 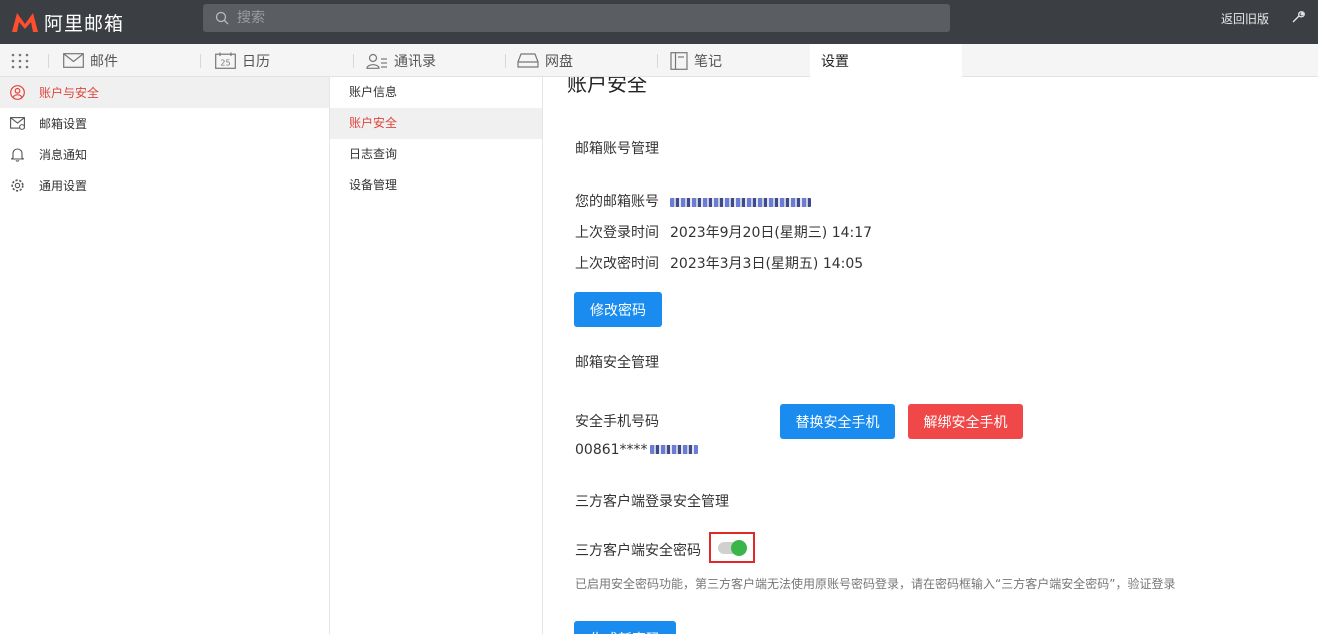 What do you see at coordinates (739, 548) in the screenshot?
I see `toggle-knob` at bounding box center [739, 548].